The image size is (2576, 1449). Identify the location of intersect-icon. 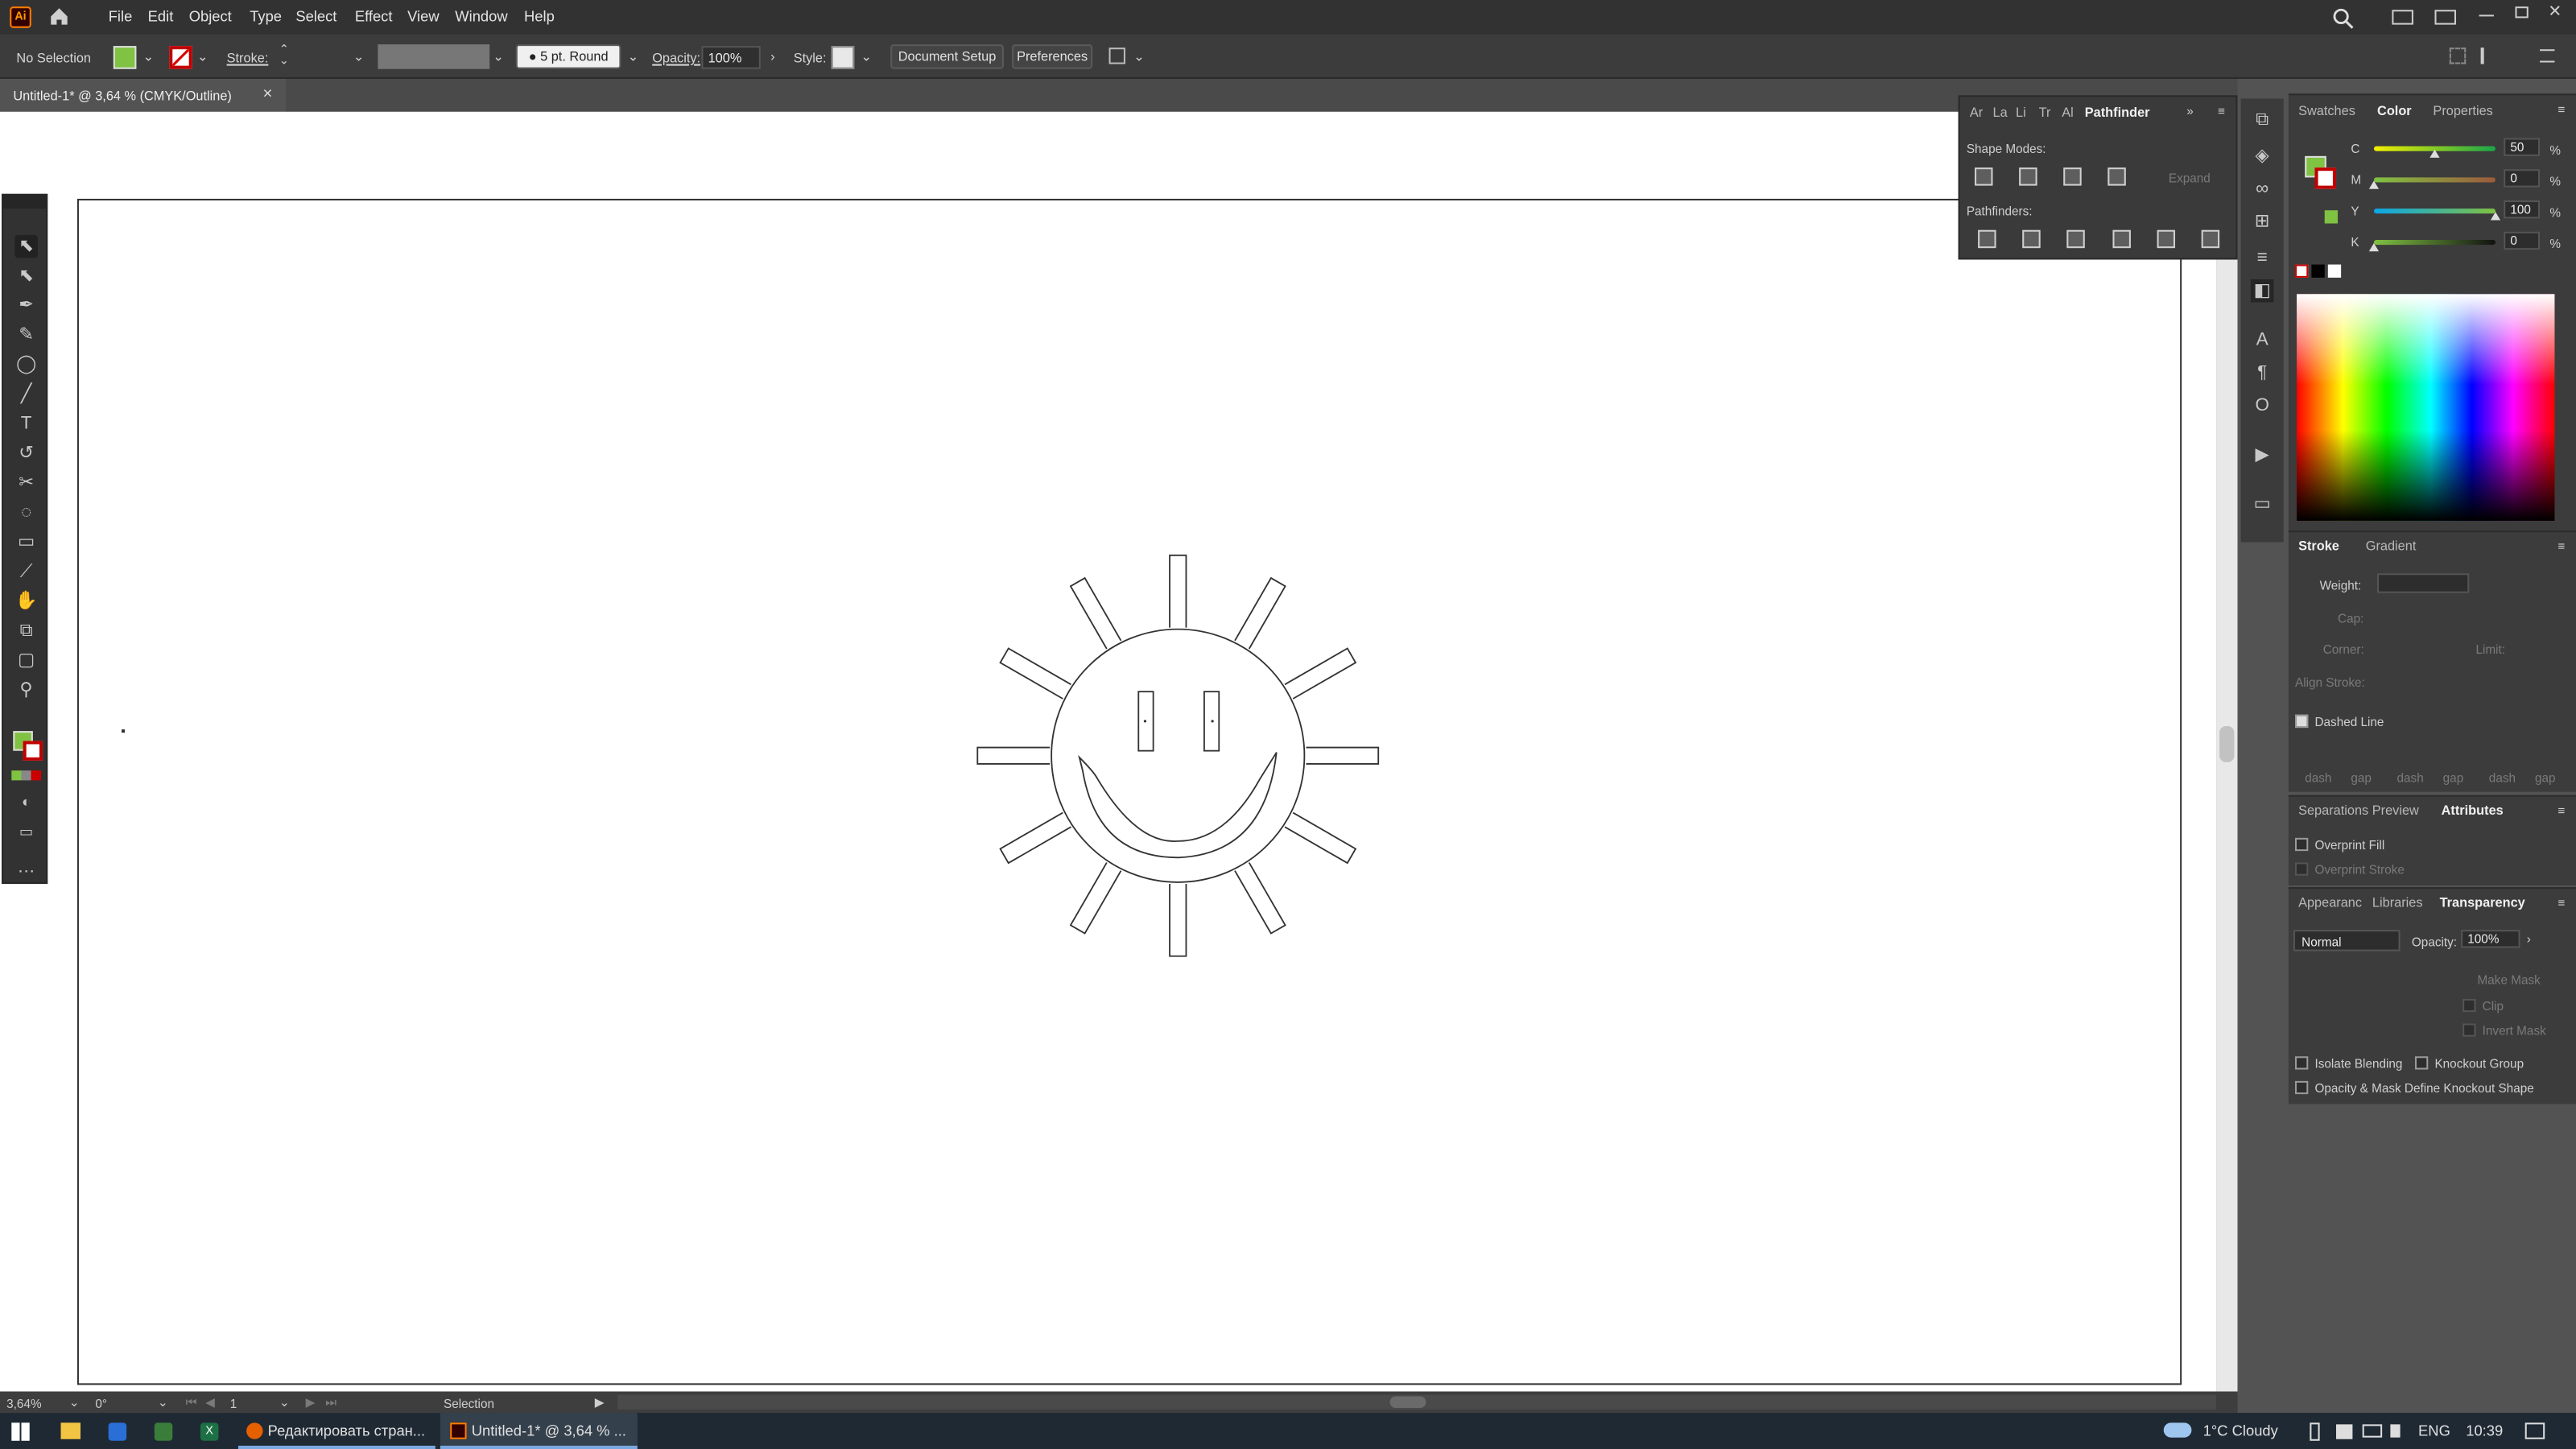
(2072, 176).